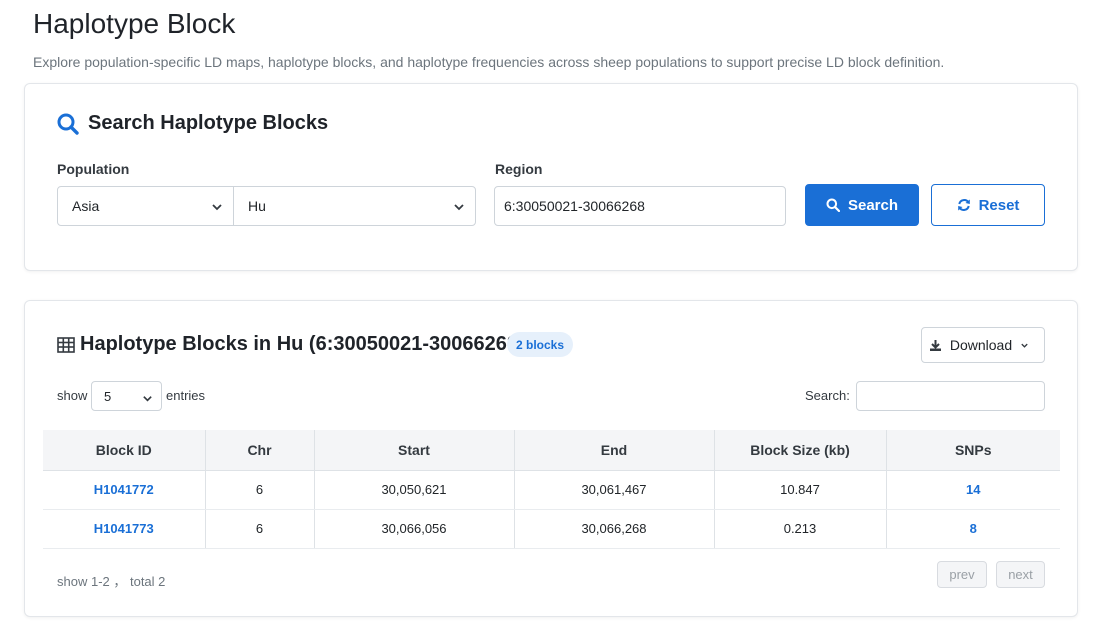  I want to click on download-button-label: Download, so click(981, 345).